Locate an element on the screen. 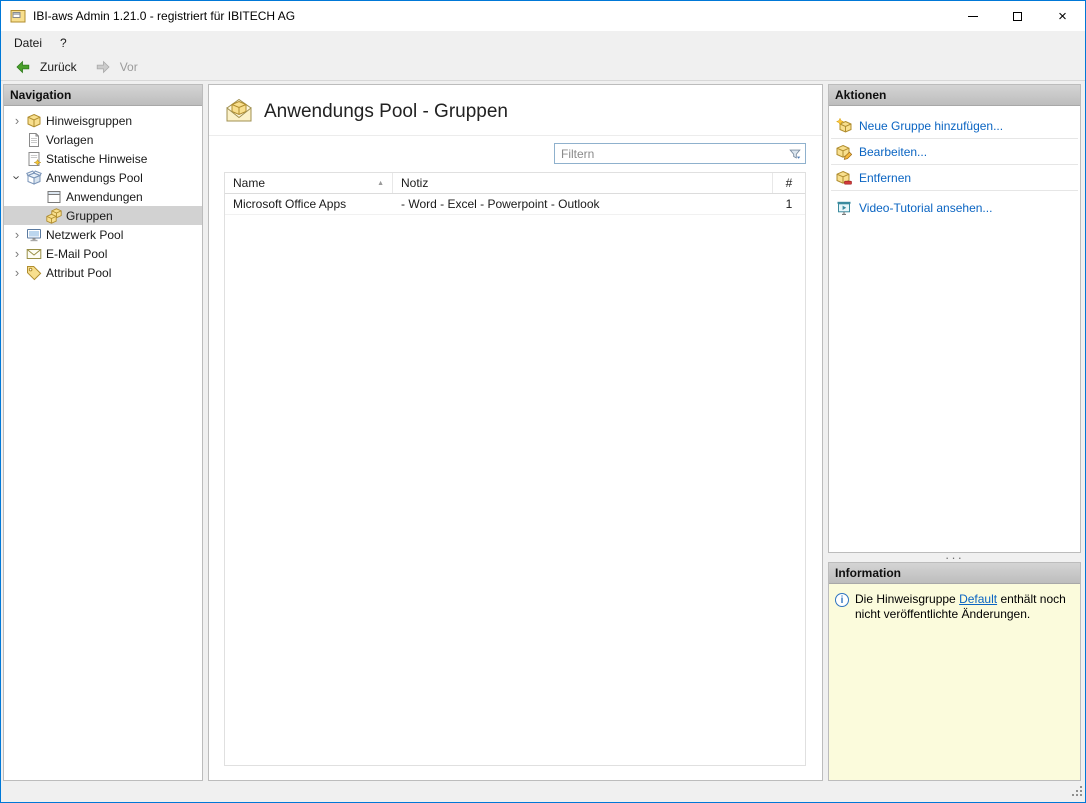 The height and width of the screenshot is (803, 1086). sidebar-item-vorlagen: › Vorlagen is located at coordinates (103, 139).